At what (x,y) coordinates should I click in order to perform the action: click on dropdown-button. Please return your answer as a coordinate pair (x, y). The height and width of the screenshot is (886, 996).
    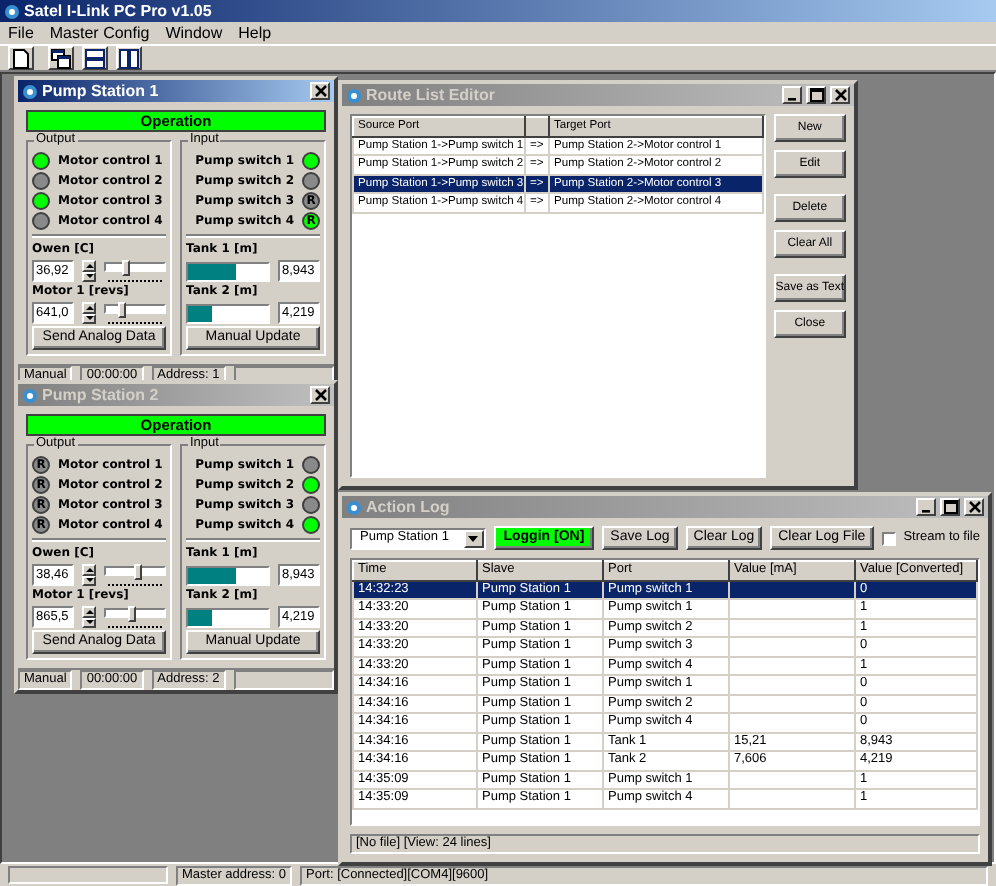
    Looking at the image, I should click on (473, 538).